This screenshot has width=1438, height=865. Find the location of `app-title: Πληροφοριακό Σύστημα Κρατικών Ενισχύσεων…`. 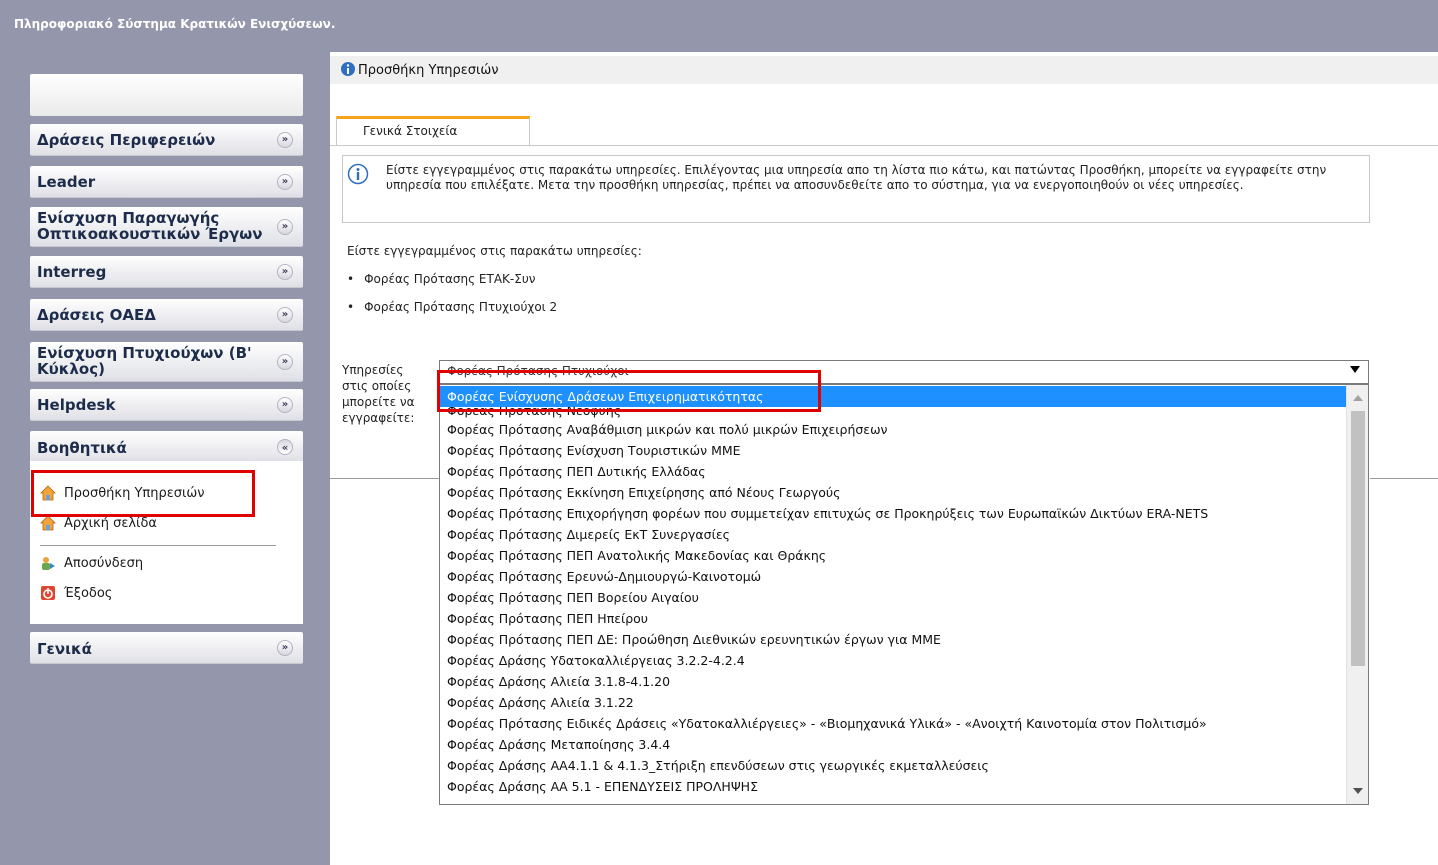

app-title: Πληροφοριακό Σύστημα Κρατικών Ενισχύσεων… is located at coordinates (175, 24).